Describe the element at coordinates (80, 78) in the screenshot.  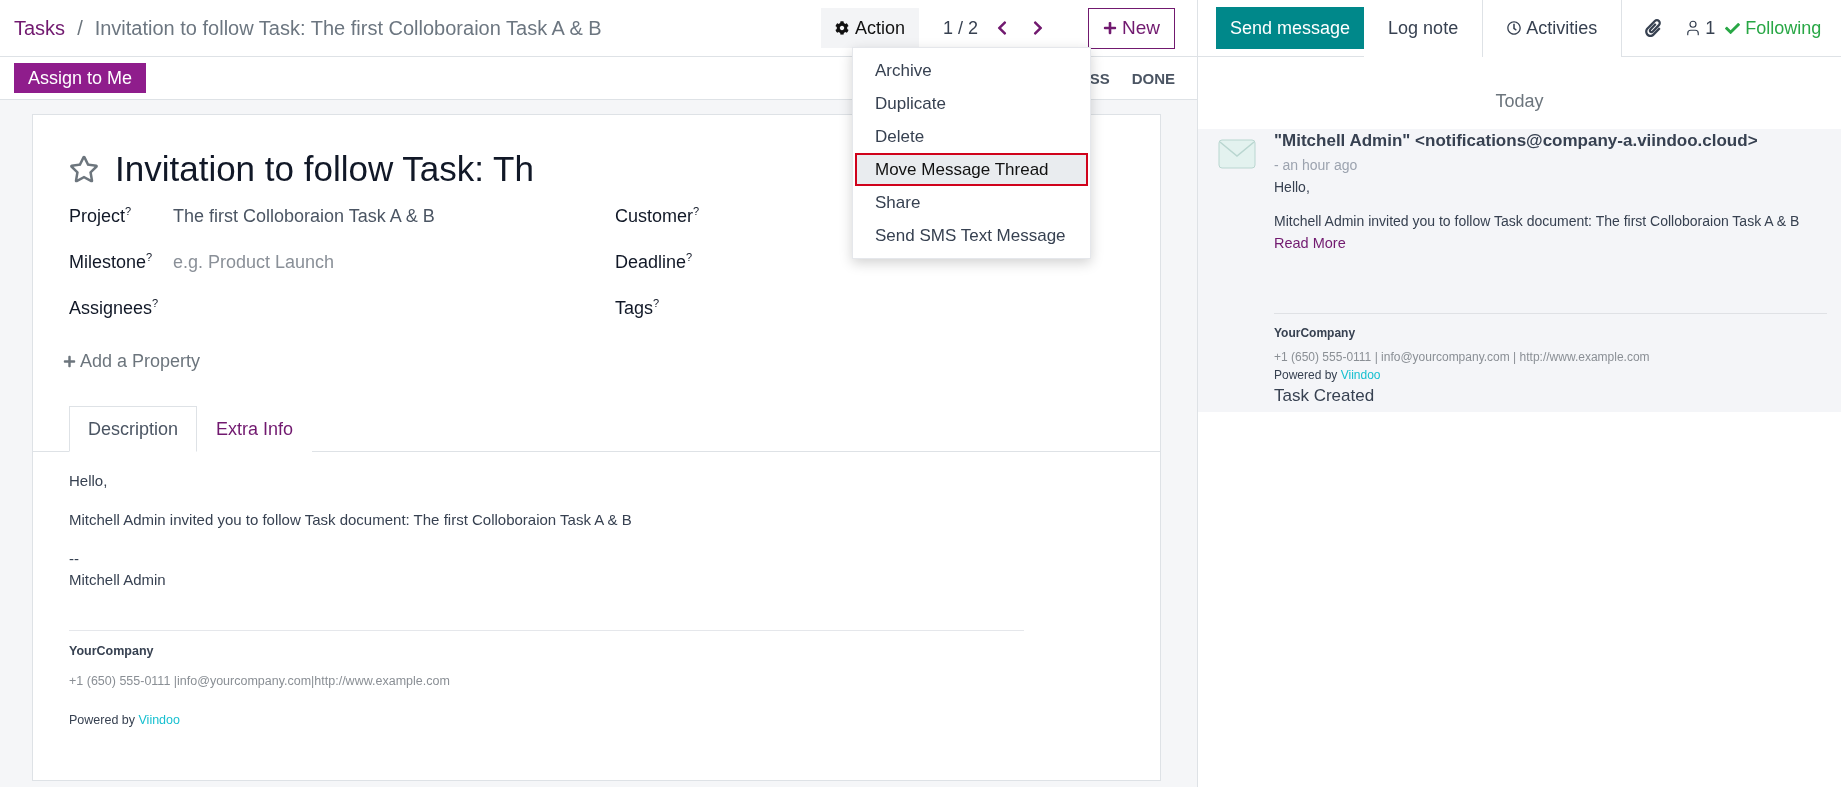
I see `assign-button: Assign to Me` at that location.